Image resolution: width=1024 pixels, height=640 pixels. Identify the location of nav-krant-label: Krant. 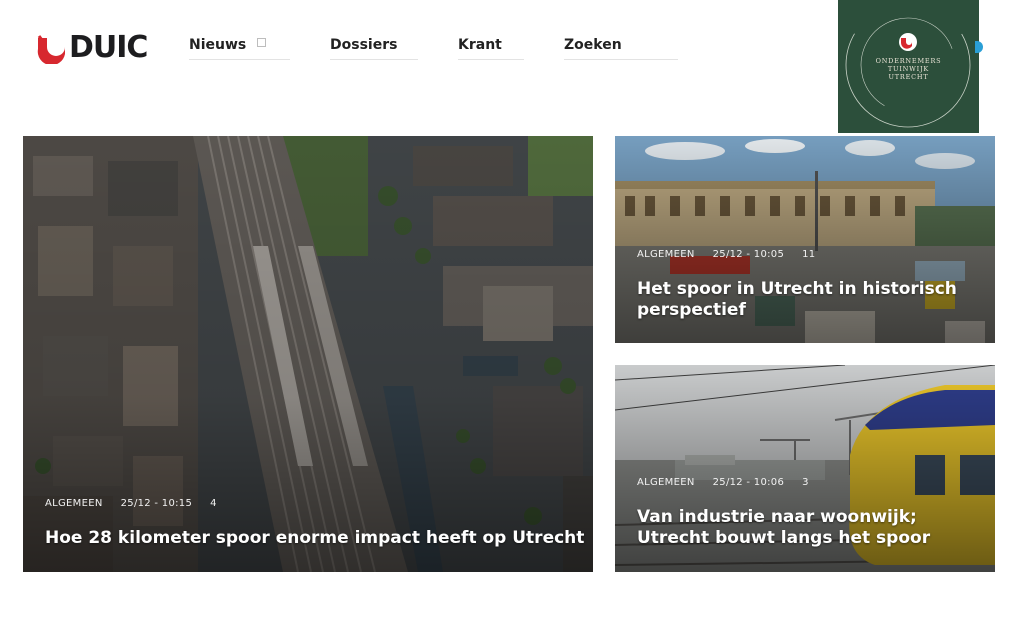
(480, 45).